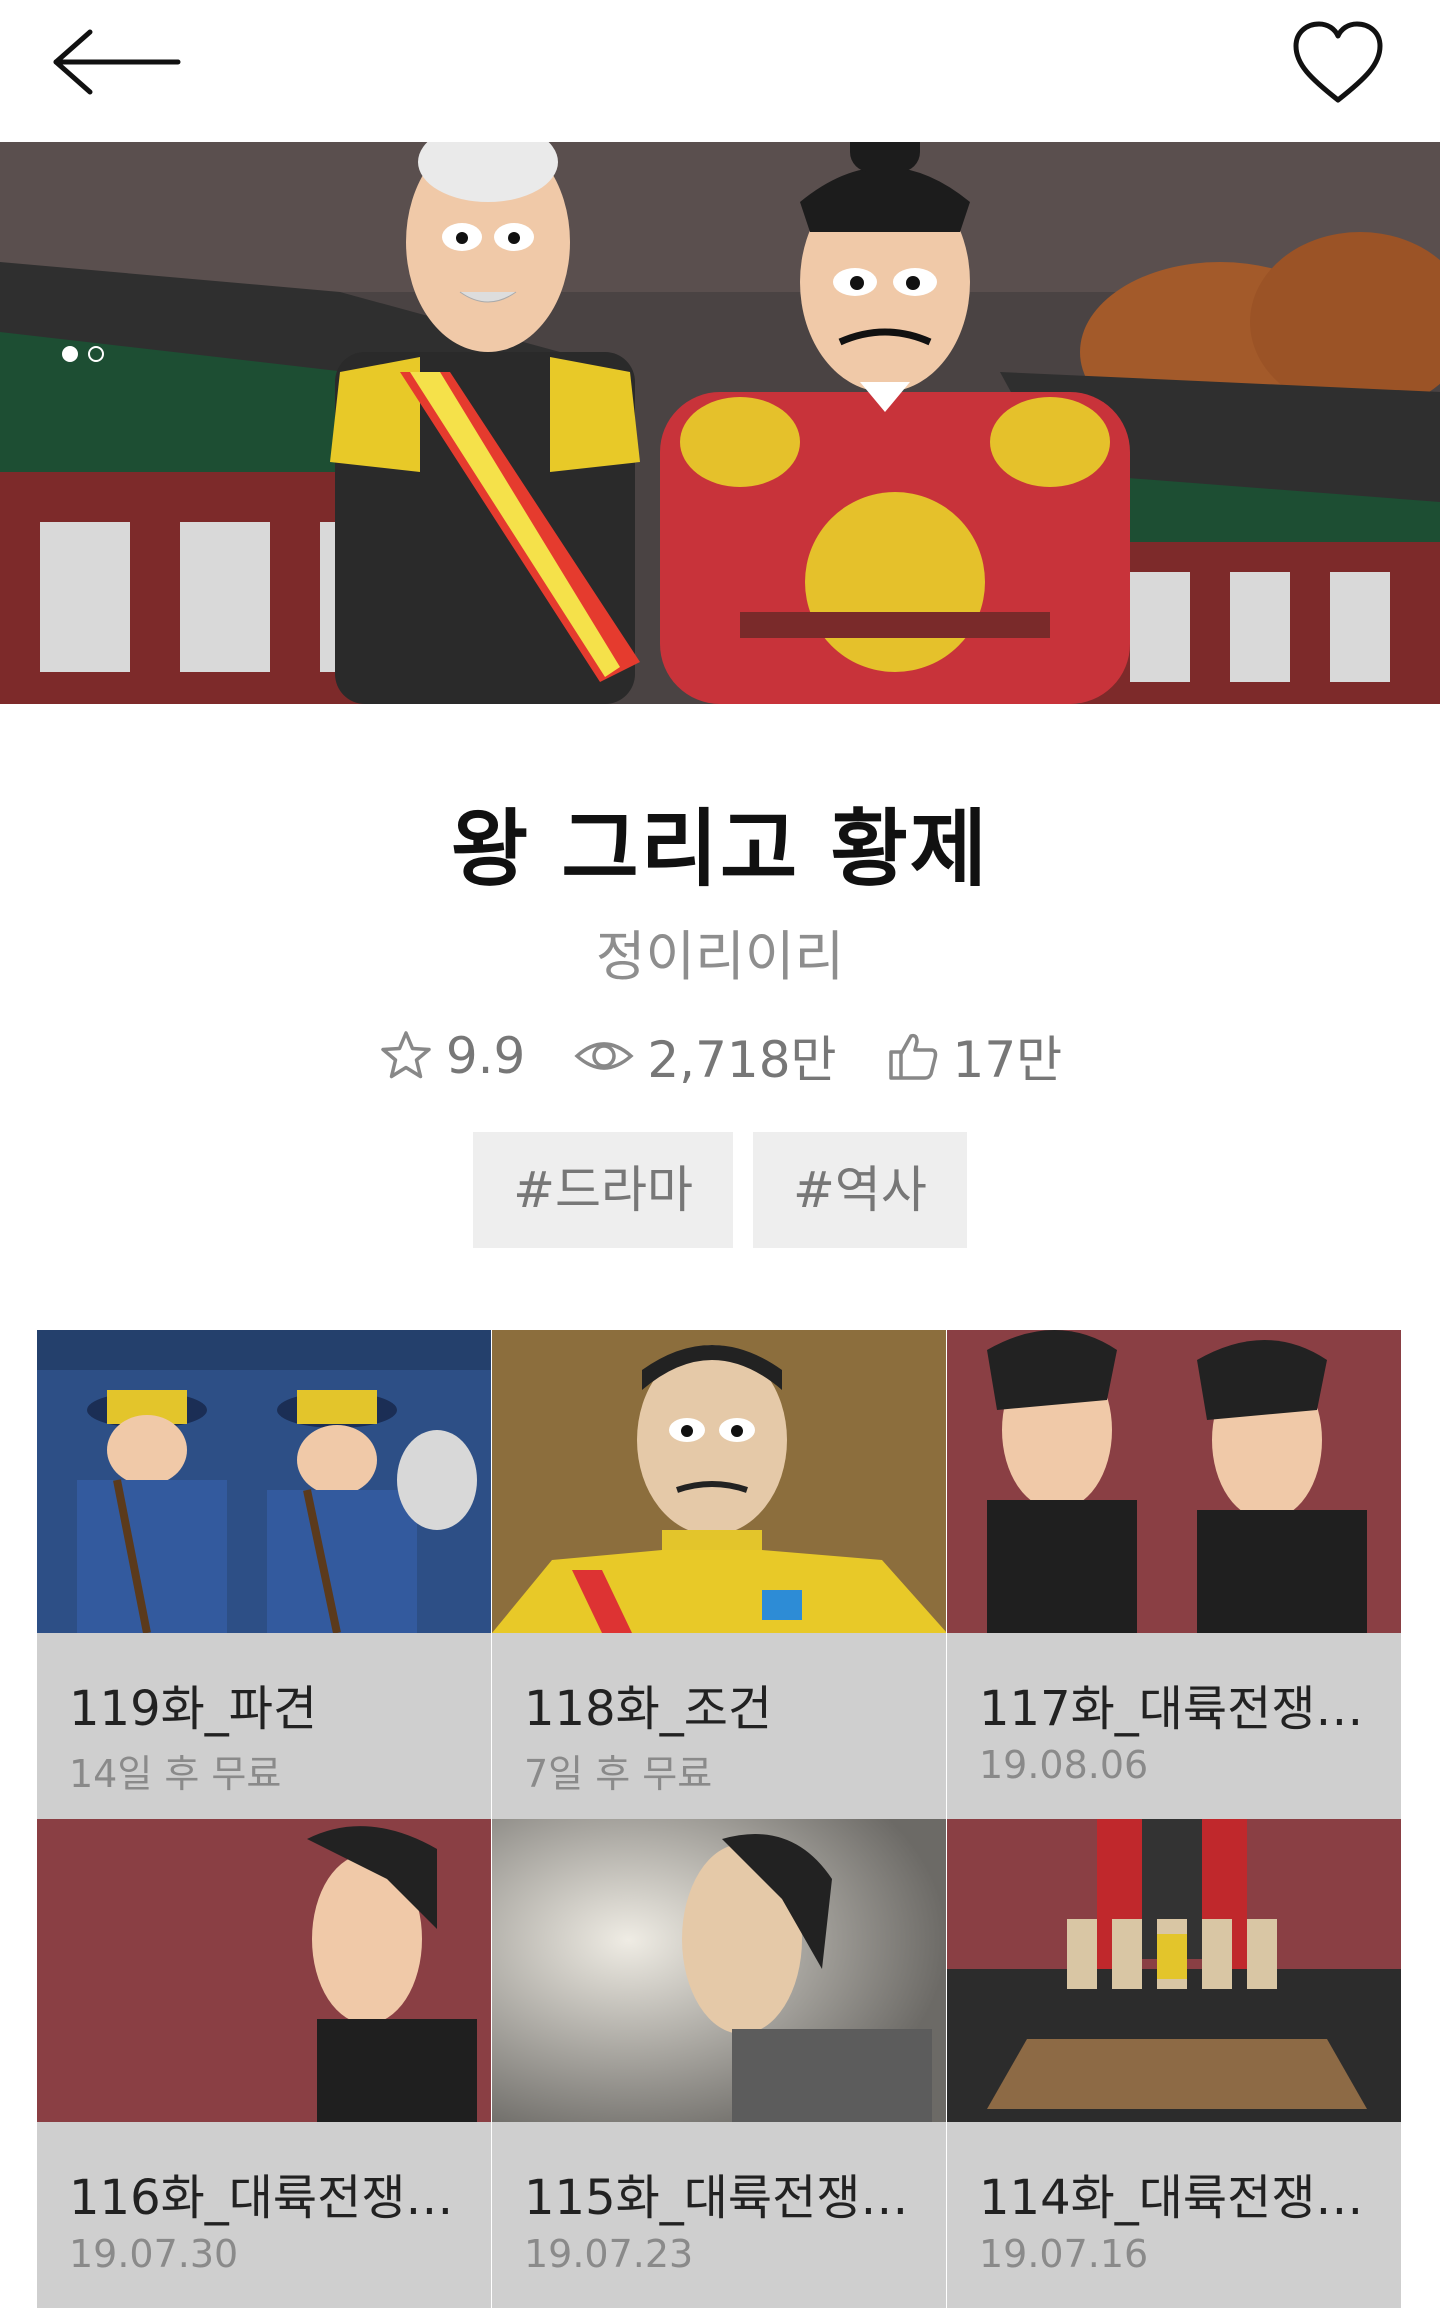  What do you see at coordinates (603, 1190) in the screenshot?
I see `tag-drama: #드라마` at bounding box center [603, 1190].